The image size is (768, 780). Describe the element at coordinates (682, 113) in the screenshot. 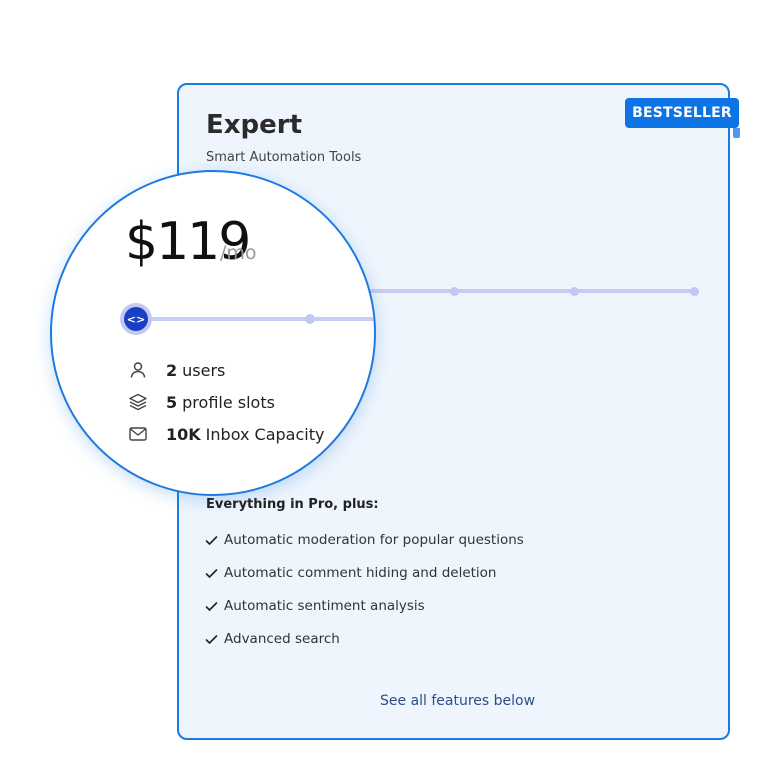

I see `bestseller-badge: BESTSELLER` at that location.